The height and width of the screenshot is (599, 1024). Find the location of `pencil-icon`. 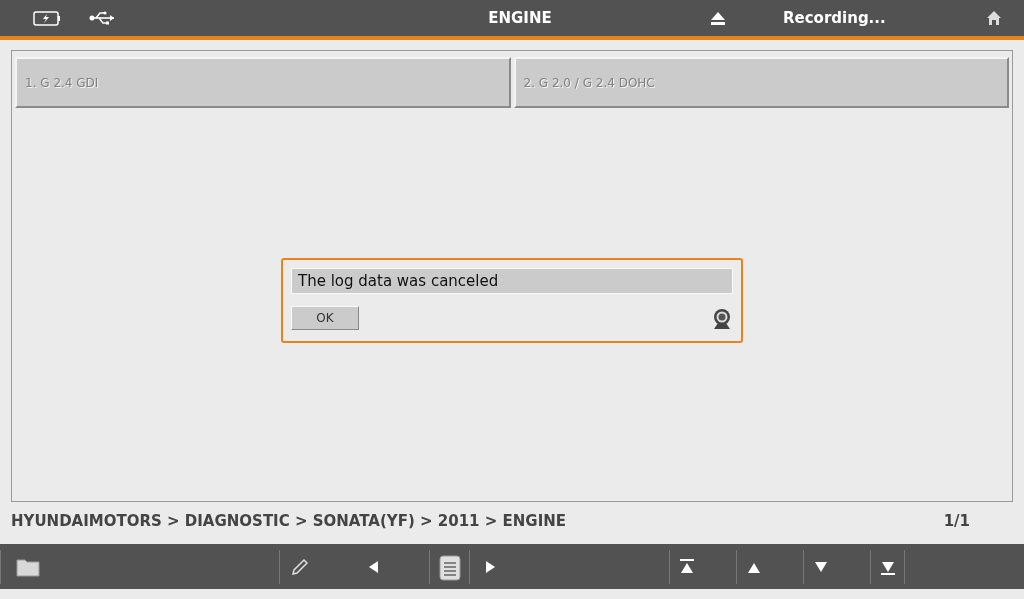

pencil-icon is located at coordinates (299, 566).